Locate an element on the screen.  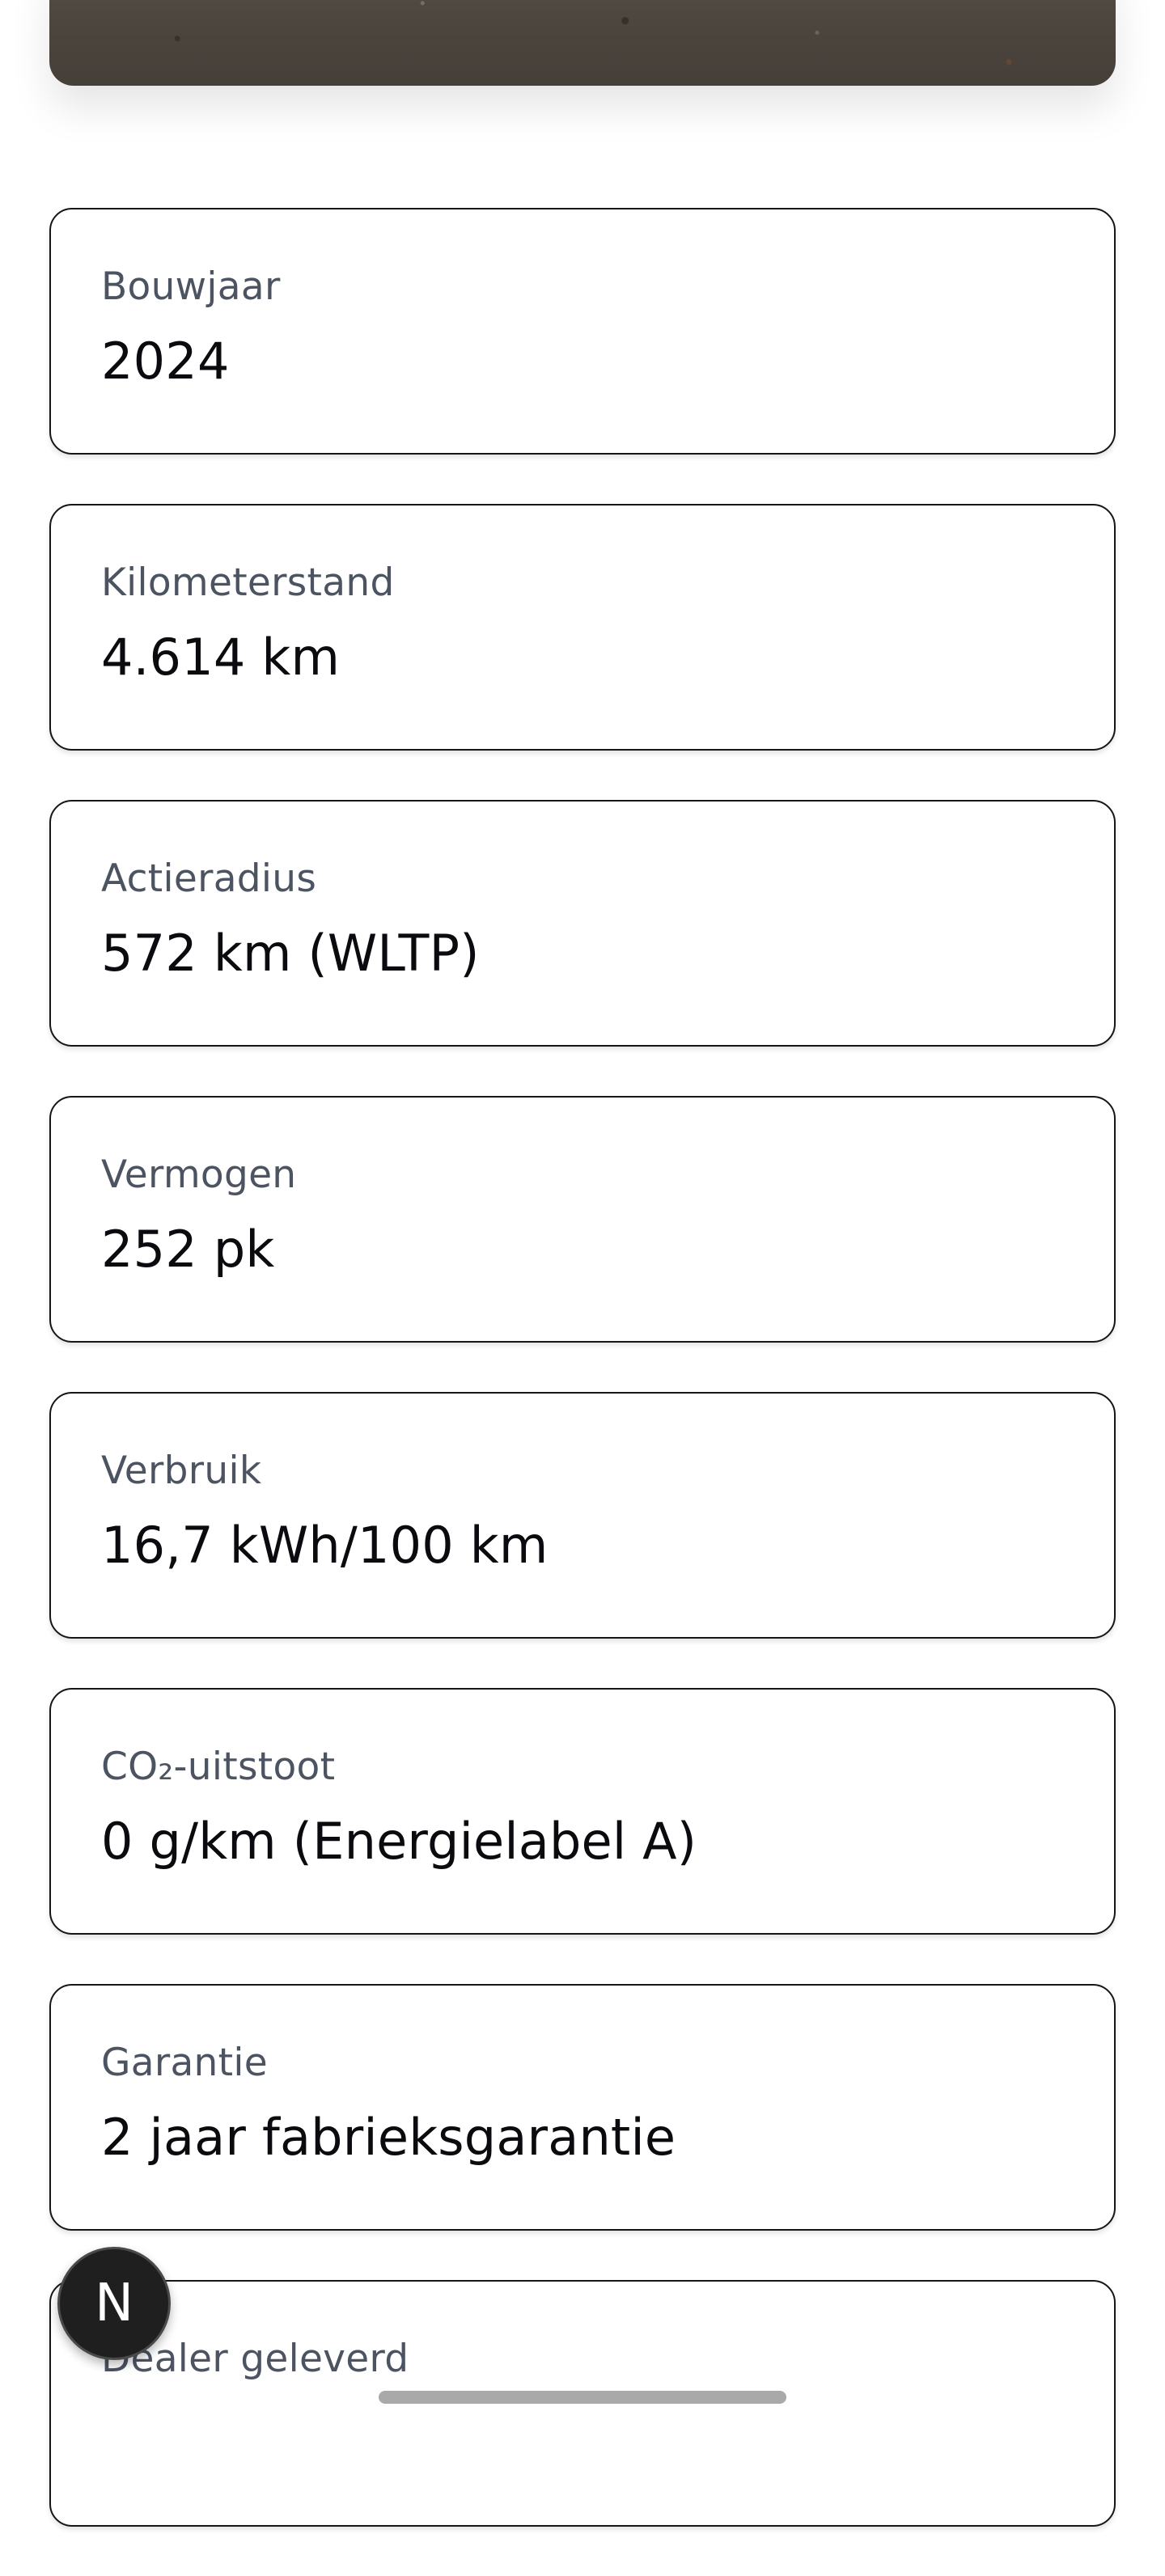
spec-value: 2 jaar fabrieksgarantie is located at coordinates (389, 2138).